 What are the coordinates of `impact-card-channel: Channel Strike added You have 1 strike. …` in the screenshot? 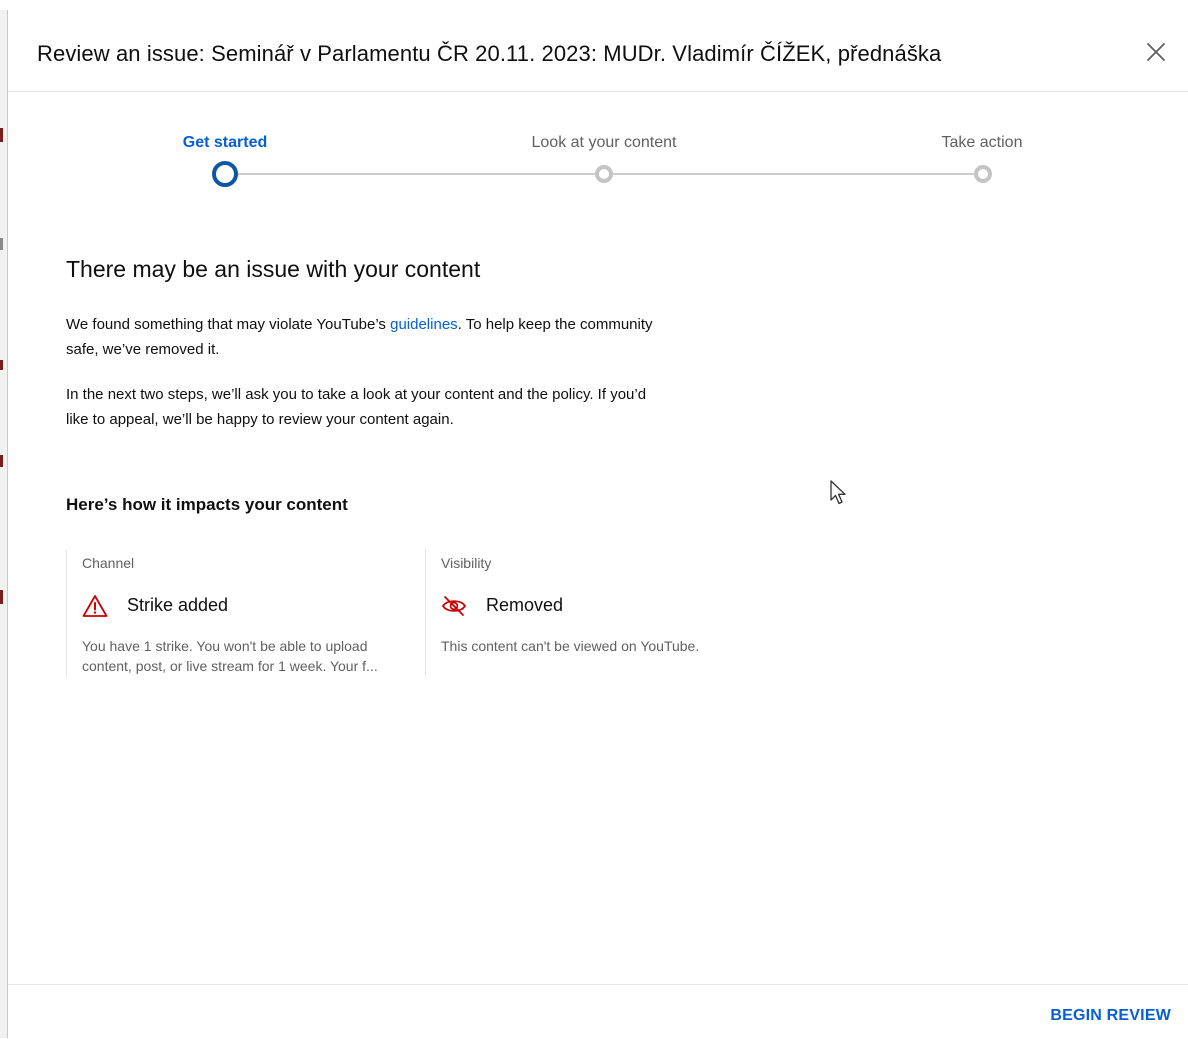 It's located at (246, 613).